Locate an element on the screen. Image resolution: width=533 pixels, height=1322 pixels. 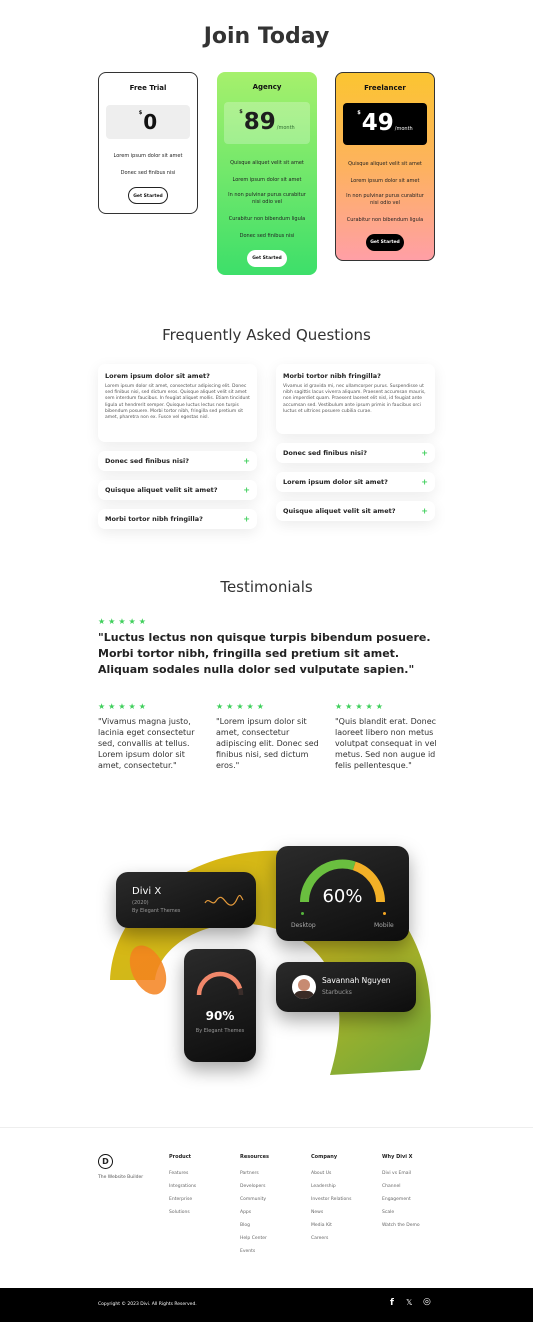
footer-link: Investor Relations is located at coordinates (331, 1199).